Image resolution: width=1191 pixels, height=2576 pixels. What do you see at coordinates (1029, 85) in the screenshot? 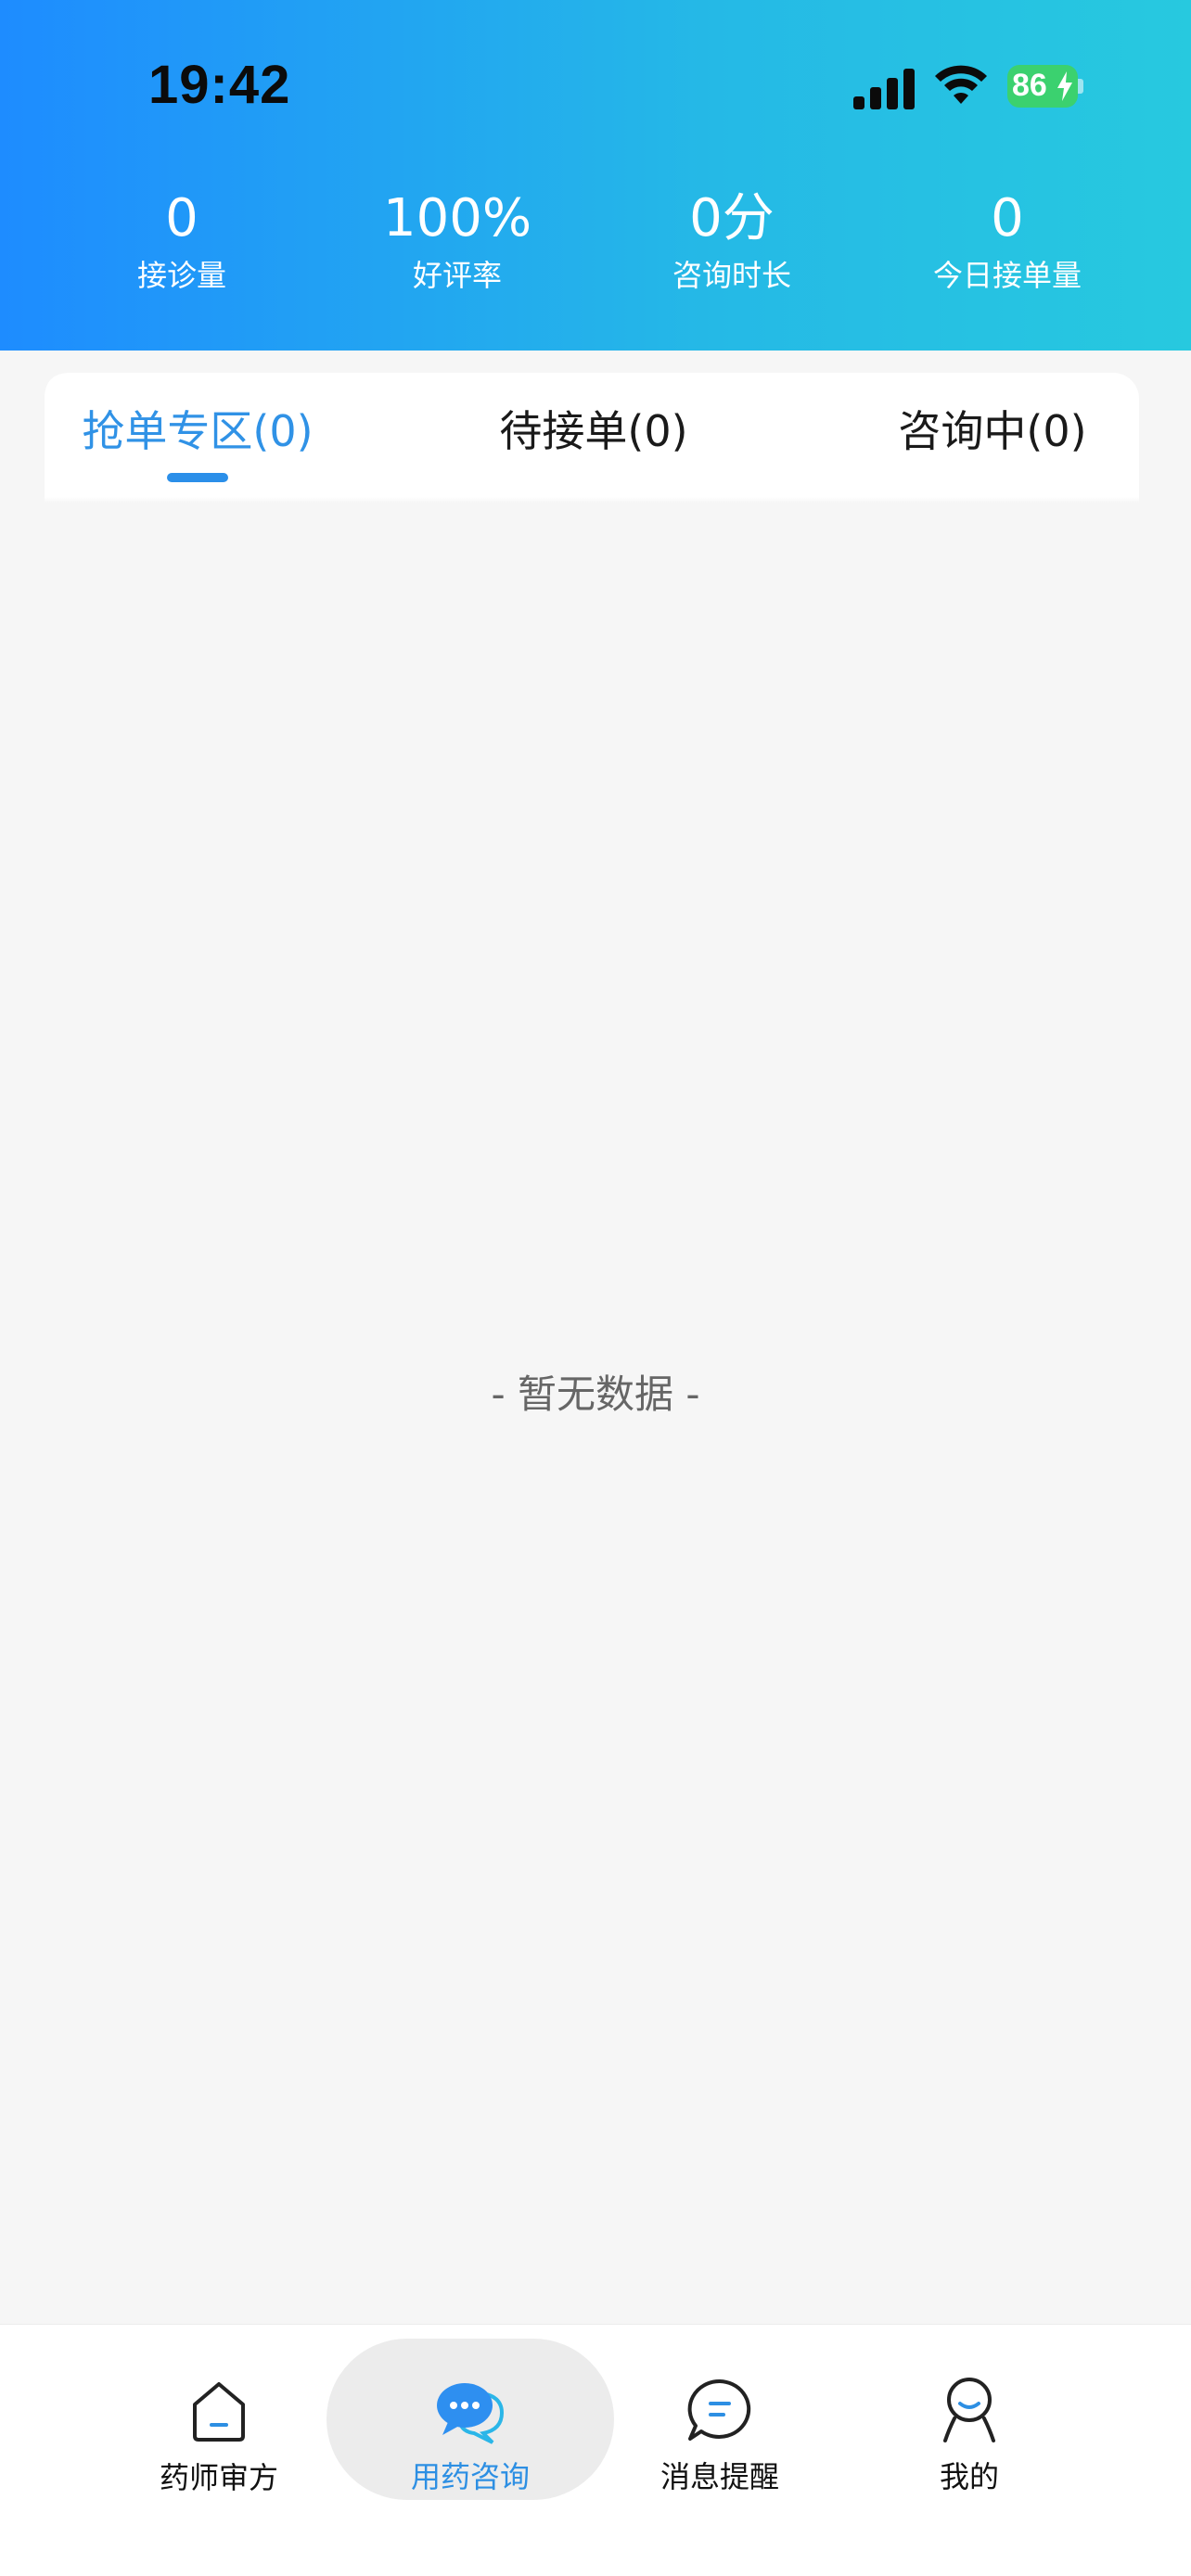
I see `battery-level: 86` at bounding box center [1029, 85].